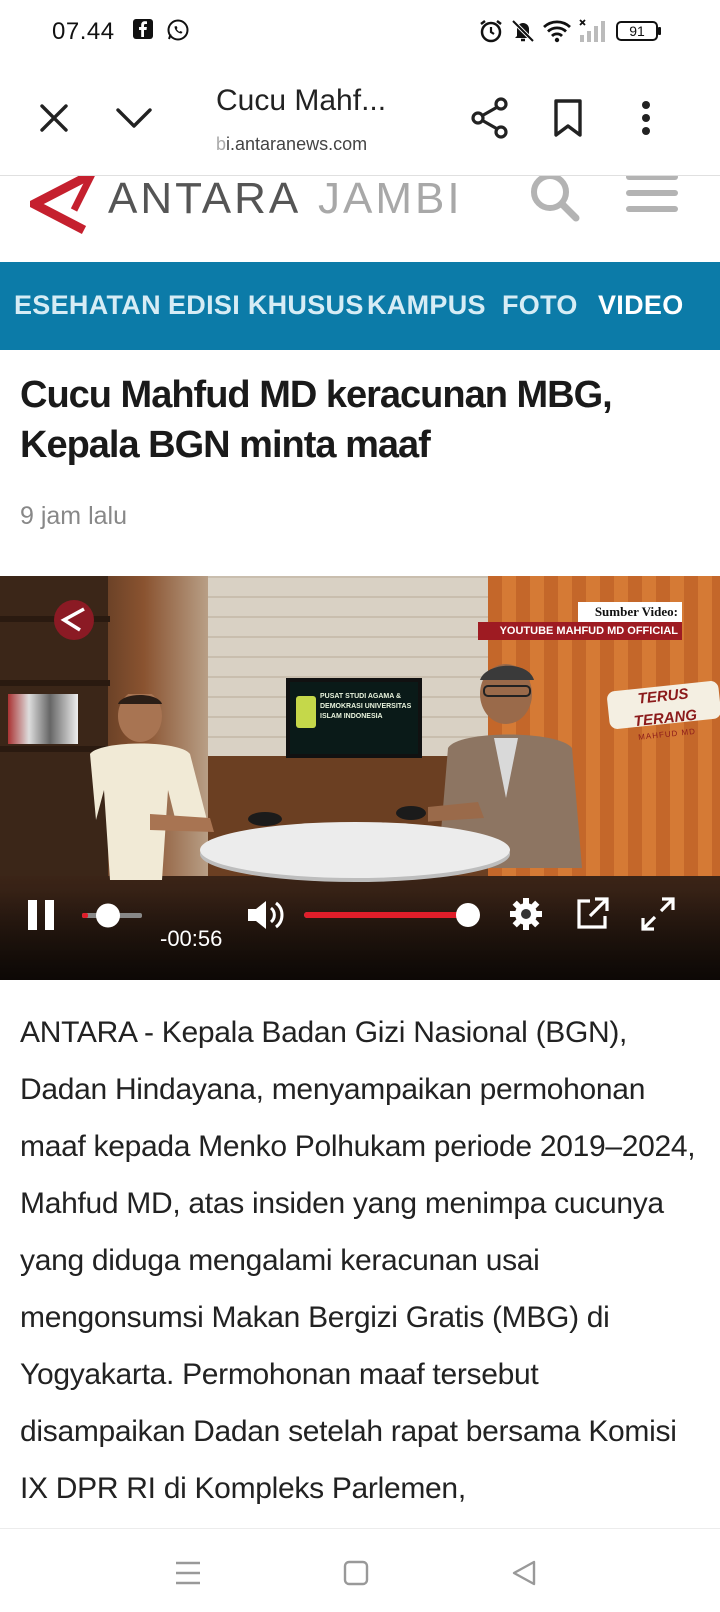 The image size is (720, 1612). What do you see at coordinates (524, 1573) in the screenshot?
I see `back-icon` at bounding box center [524, 1573].